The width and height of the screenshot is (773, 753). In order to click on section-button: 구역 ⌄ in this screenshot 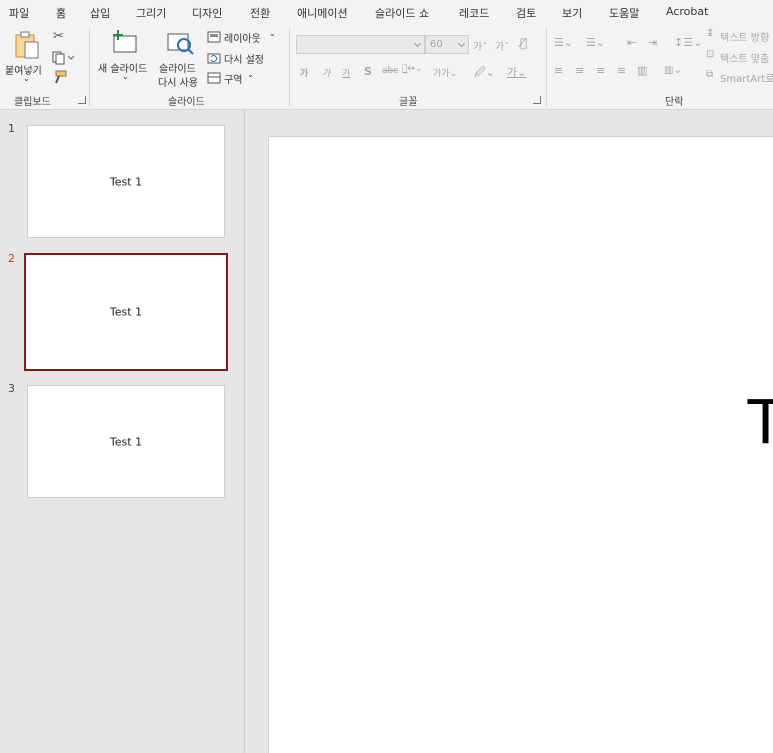, I will do `click(244, 78)`.